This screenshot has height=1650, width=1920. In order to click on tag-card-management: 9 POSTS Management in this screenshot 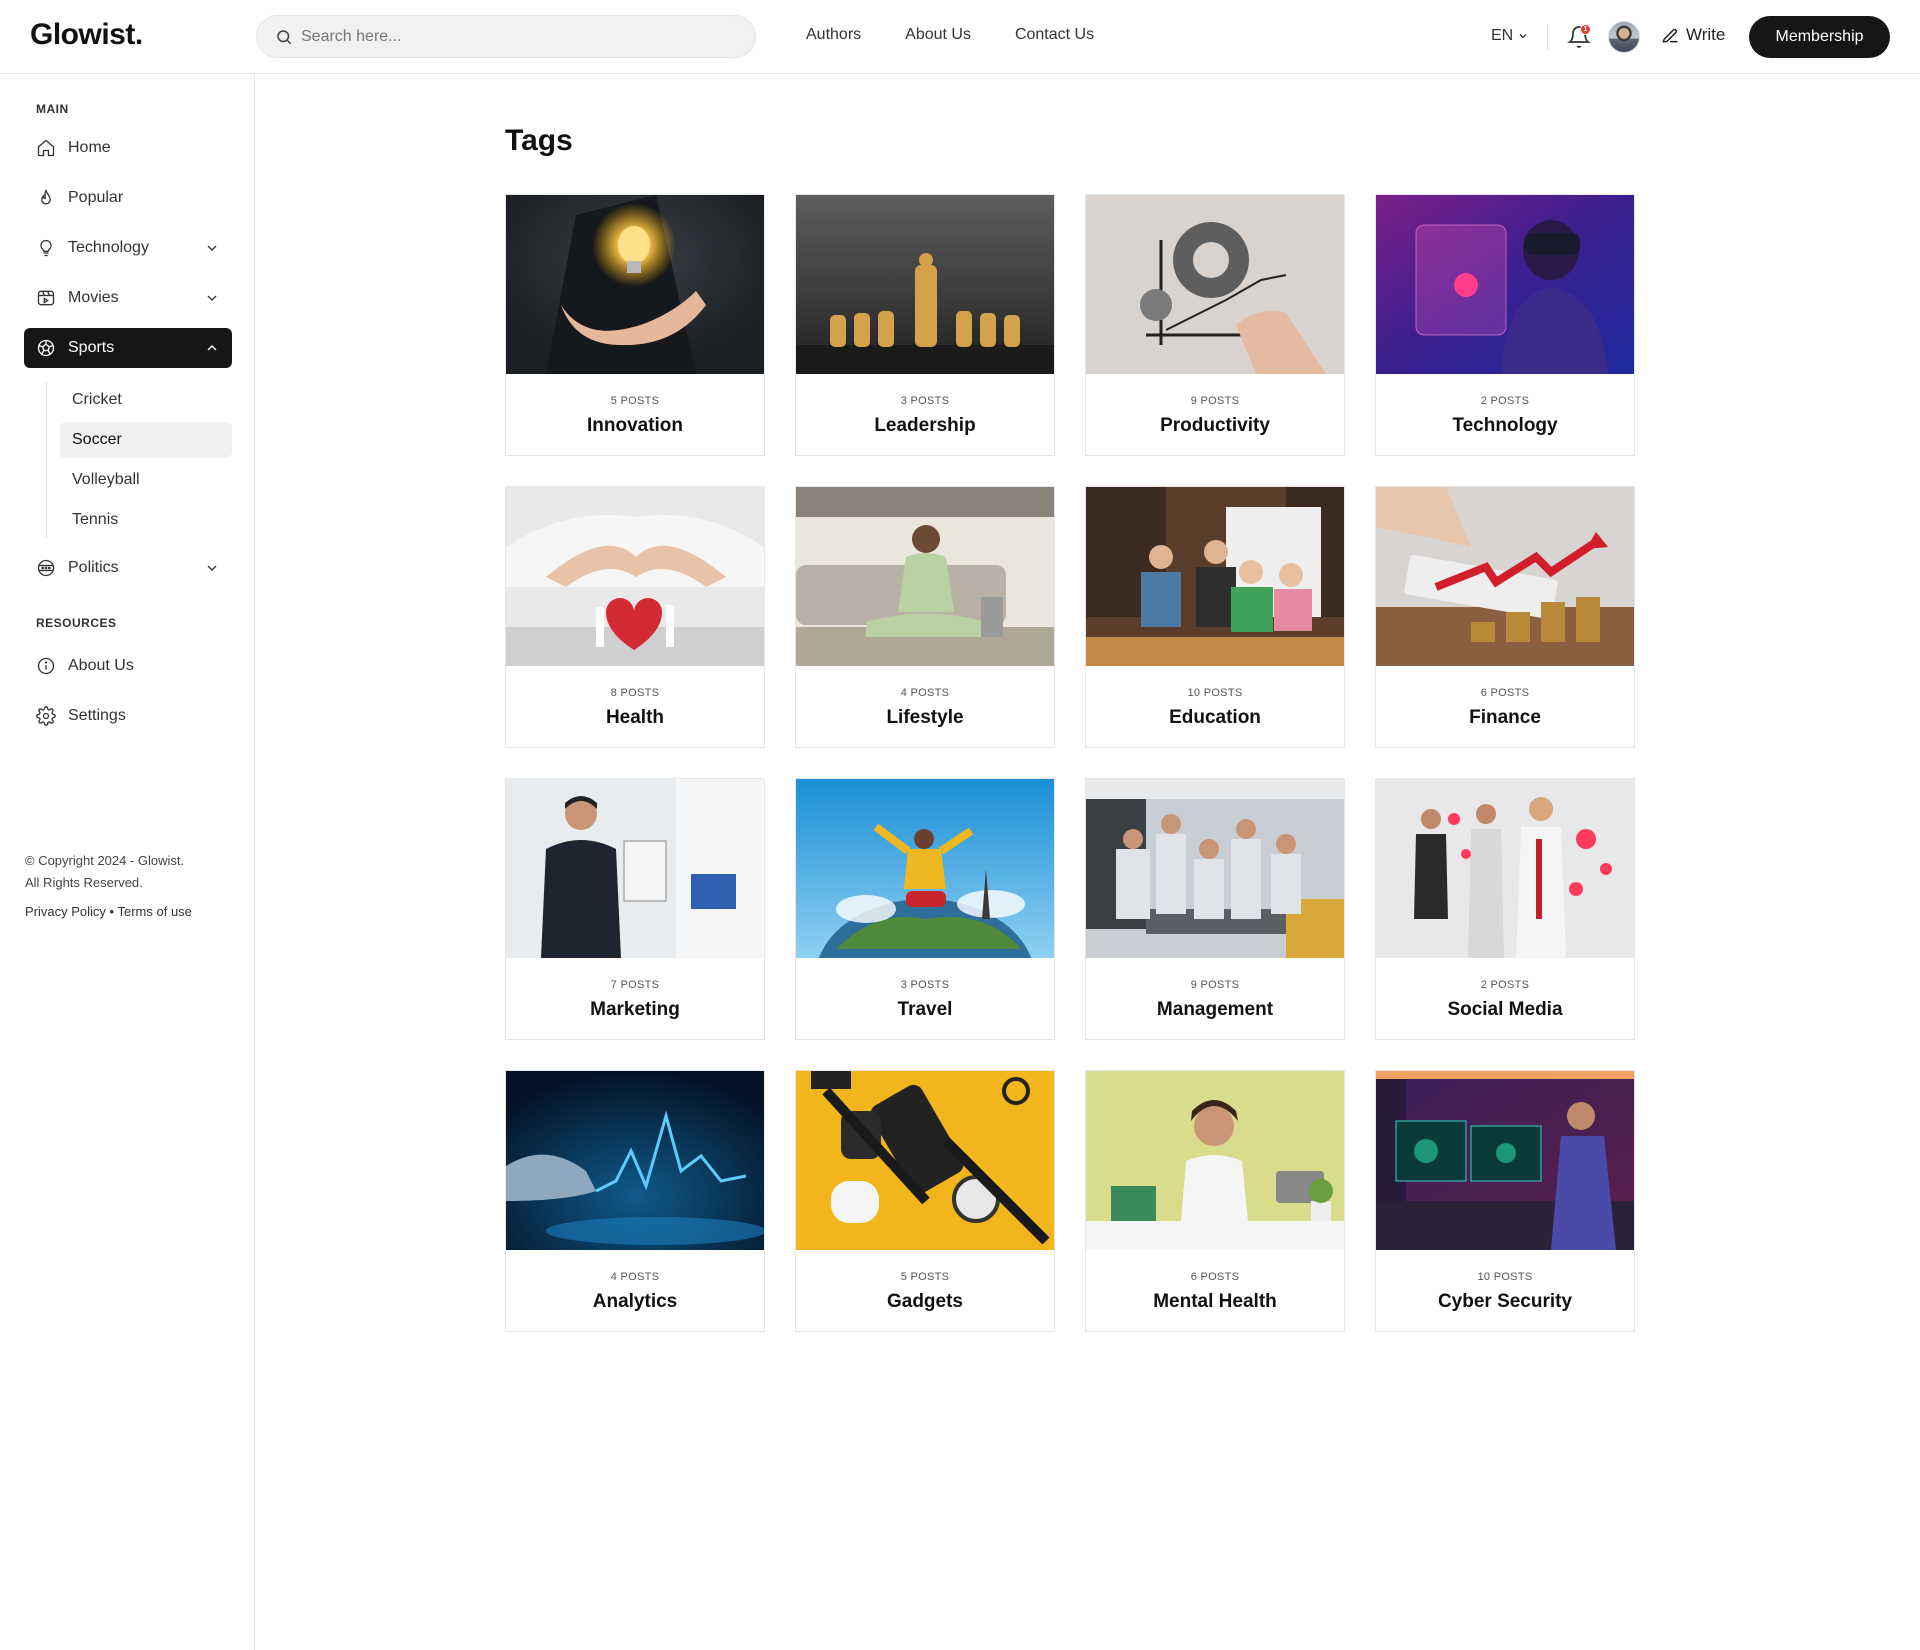, I will do `click(1215, 909)`.